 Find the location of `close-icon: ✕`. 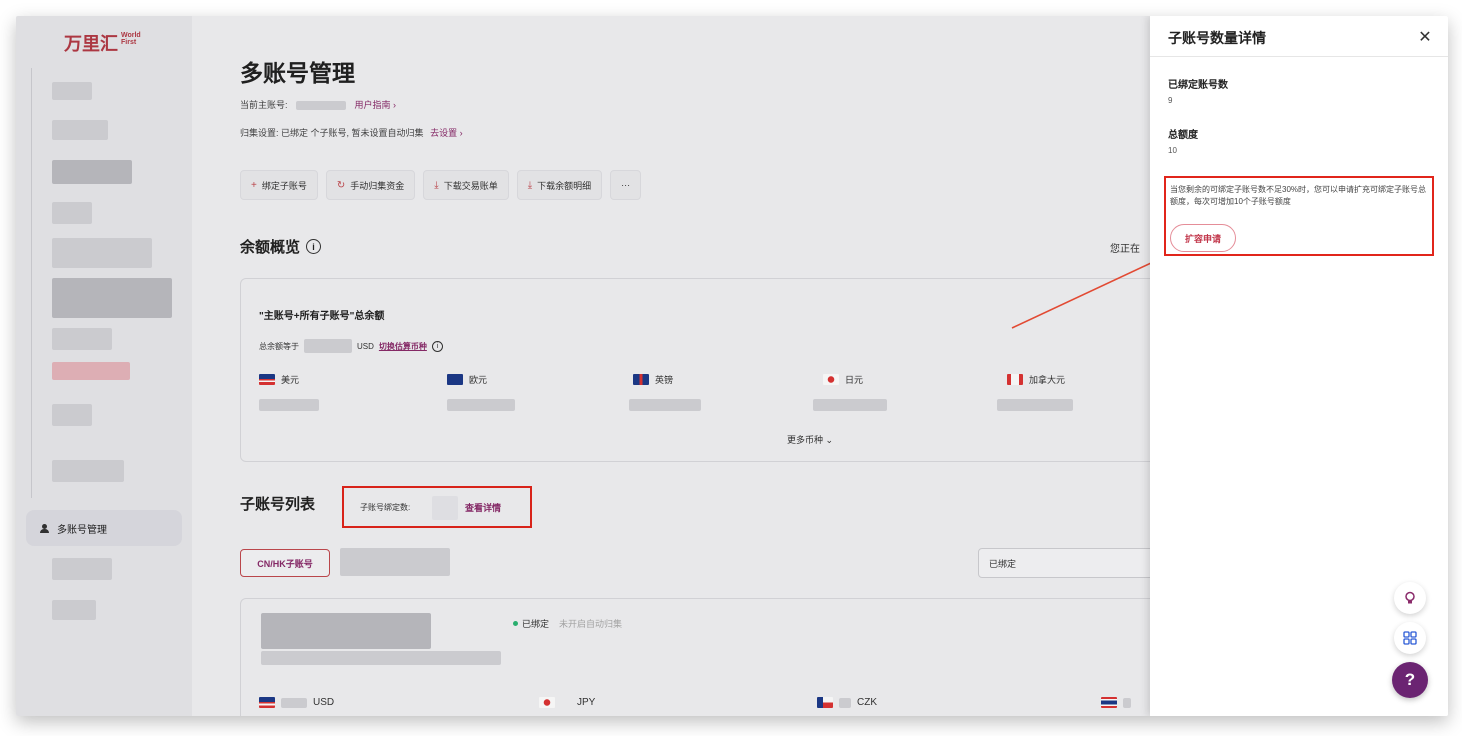

close-icon: ✕ is located at coordinates (1425, 37).